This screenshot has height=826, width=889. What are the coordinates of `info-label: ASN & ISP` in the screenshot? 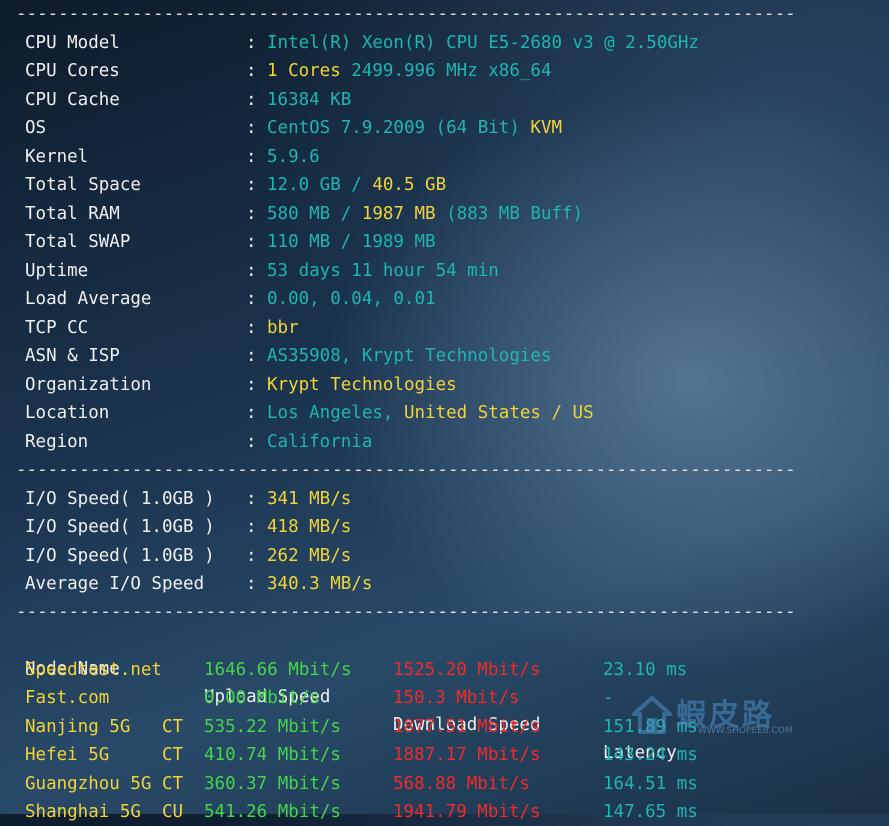 It's located at (72, 356).